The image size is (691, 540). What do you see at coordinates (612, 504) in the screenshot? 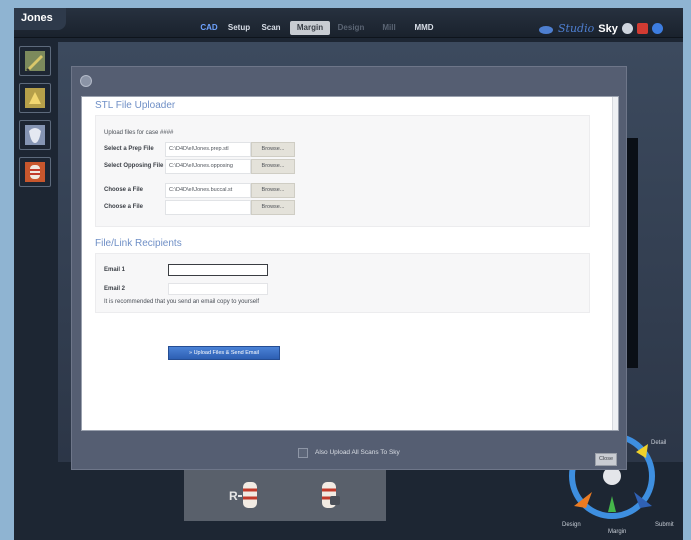
I see `arrow-margin-icon` at bounding box center [612, 504].